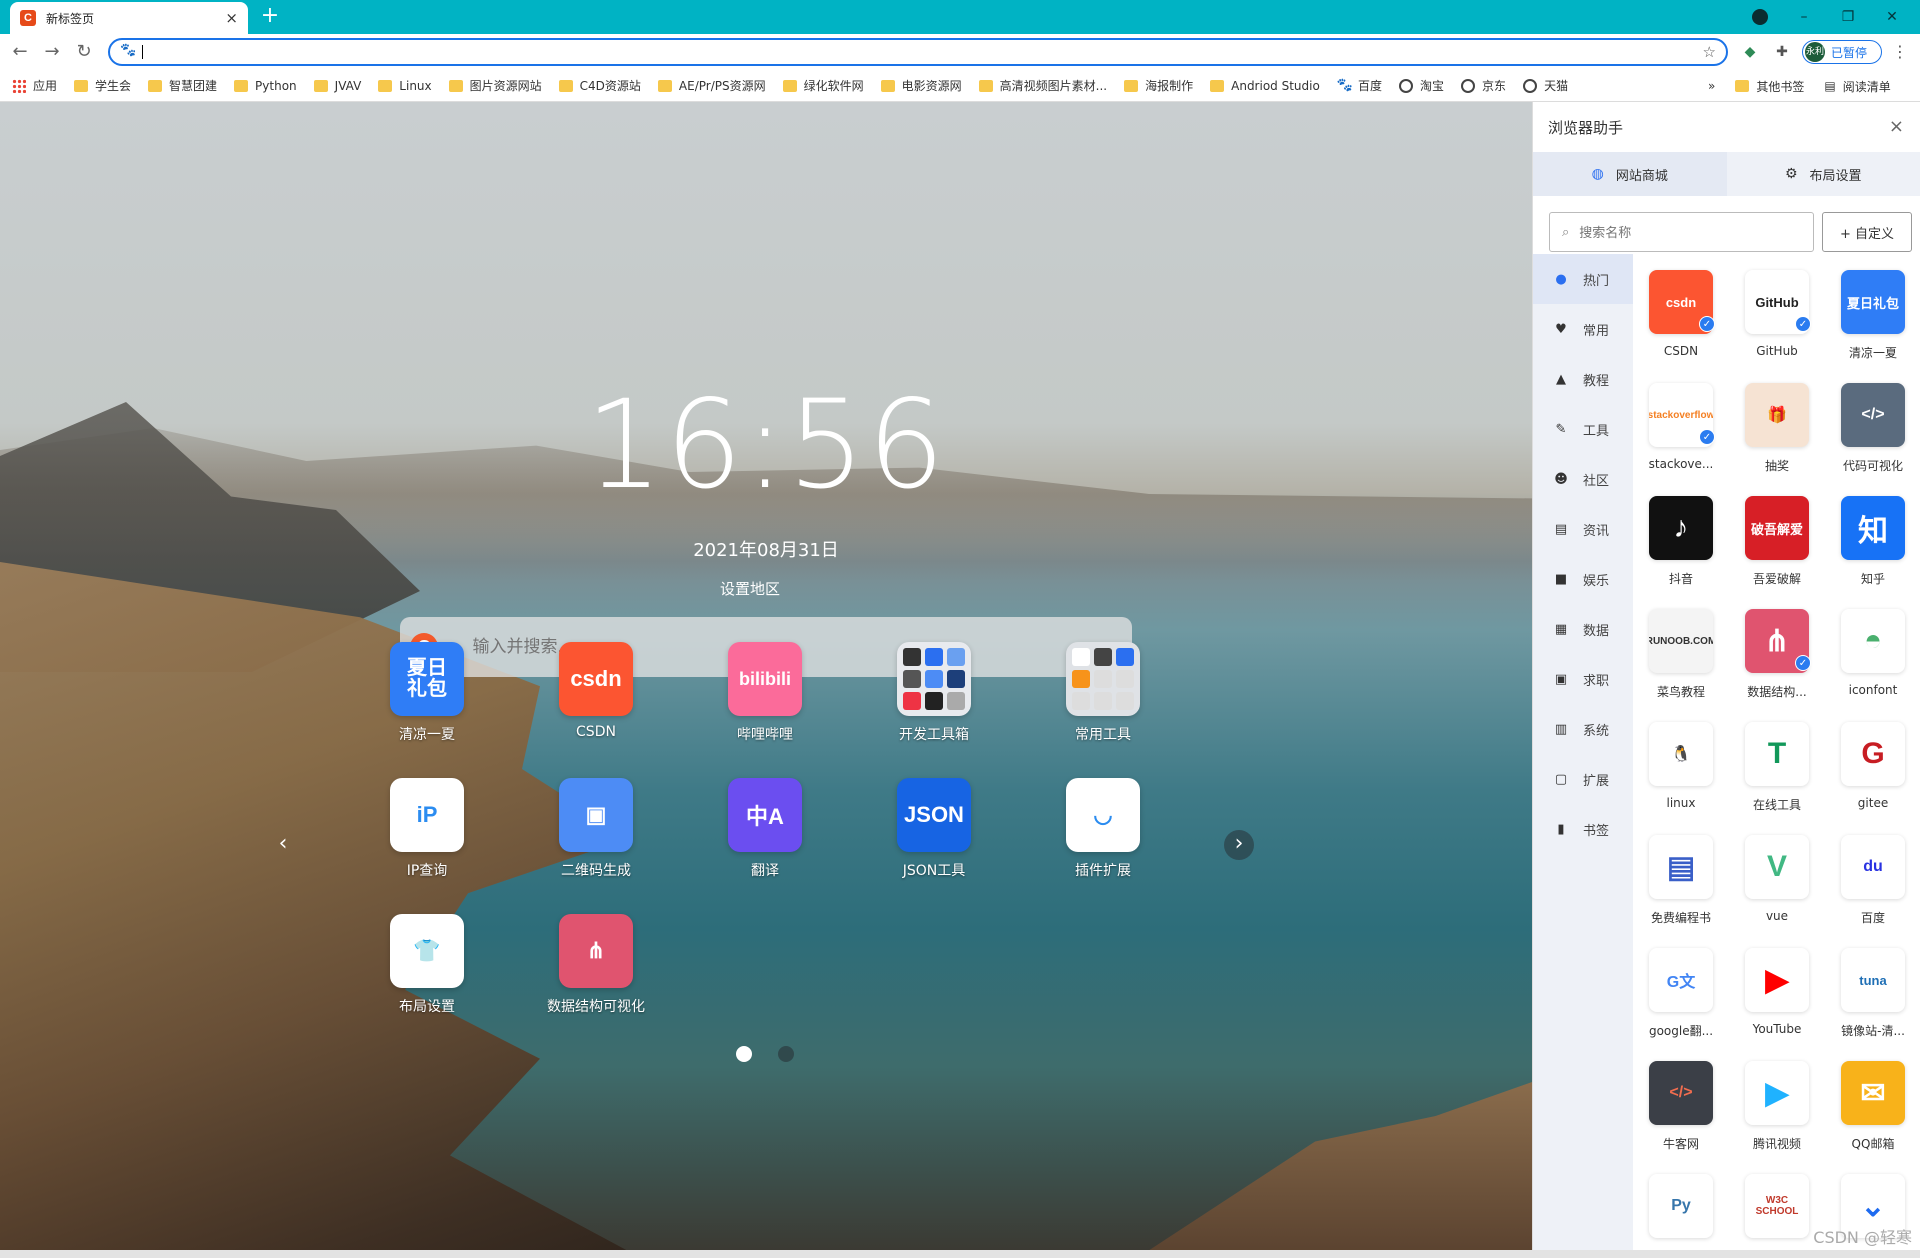 The height and width of the screenshot is (1258, 1920). I want to click on category-bookmark: ▮ 书签, so click(1583, 829).